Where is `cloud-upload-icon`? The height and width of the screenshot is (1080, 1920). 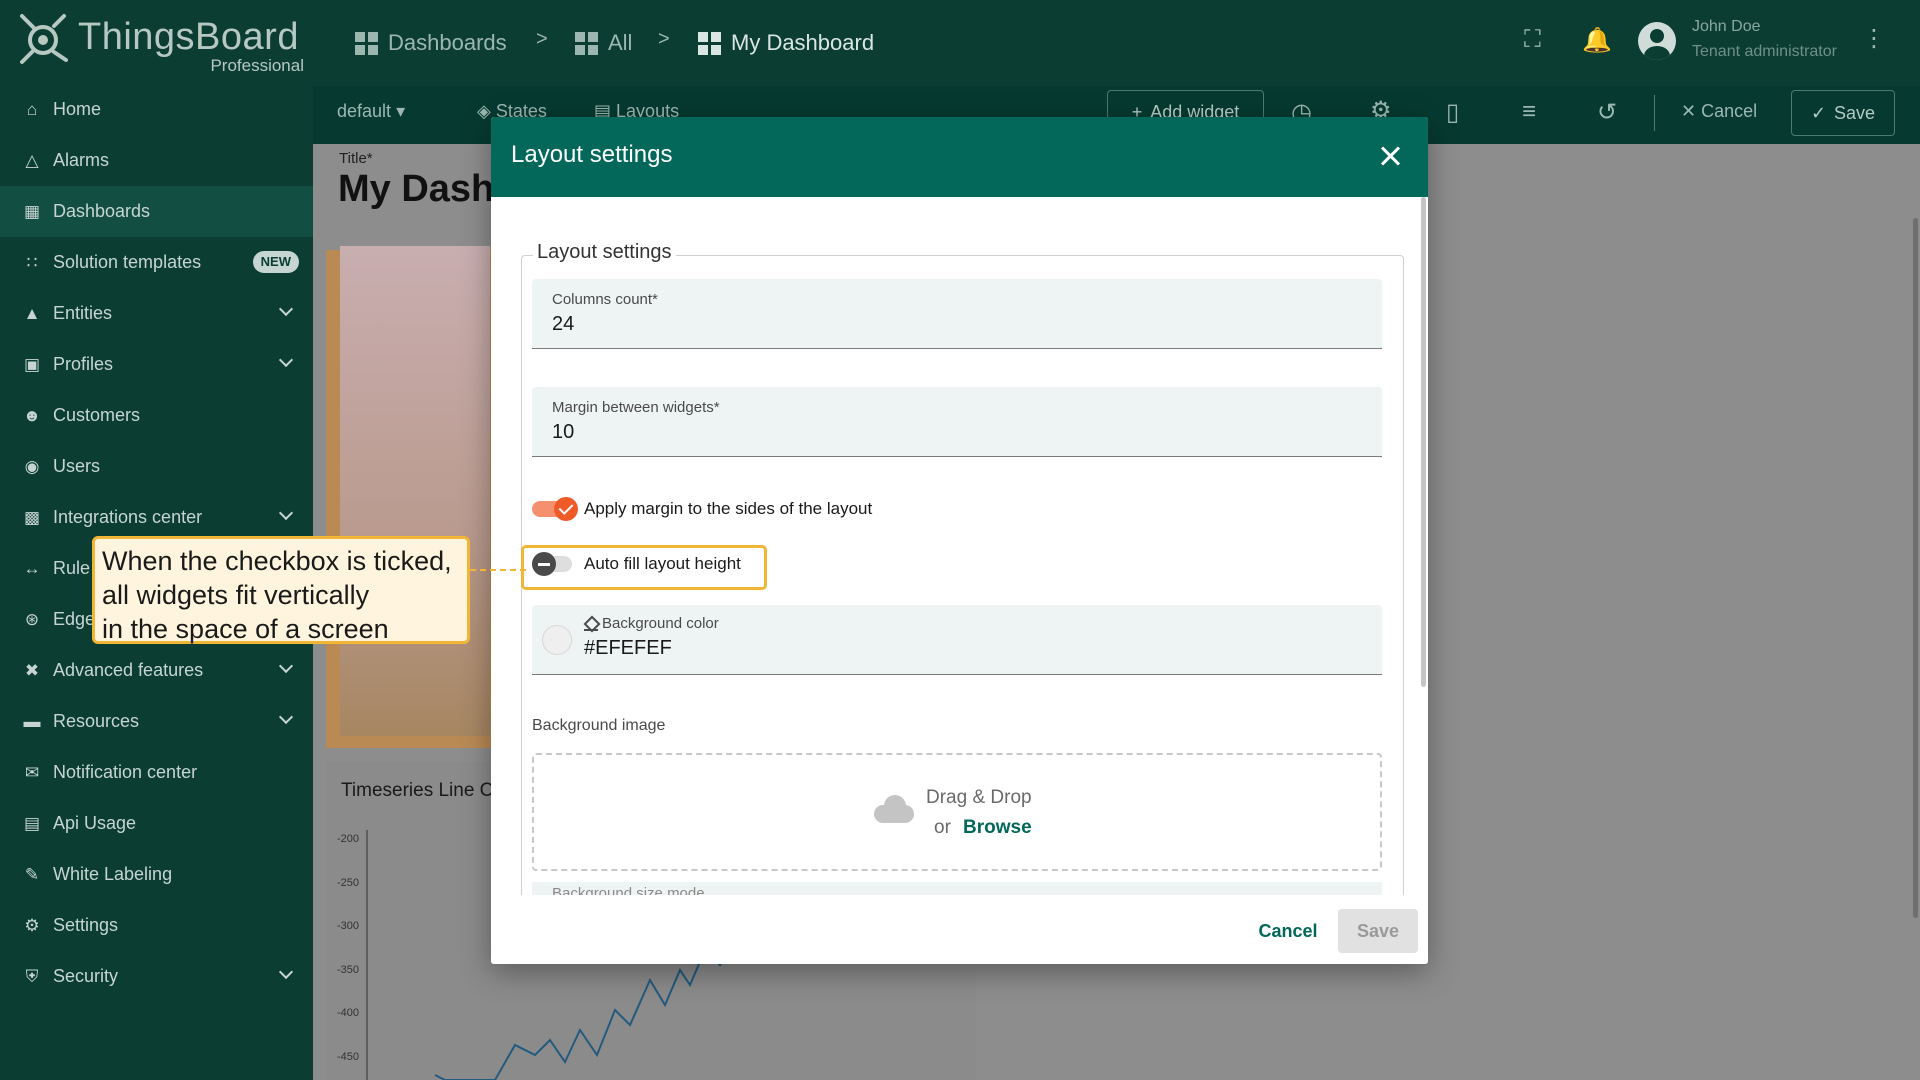
cloud-upload-icon is located at coordinates (894, 809).